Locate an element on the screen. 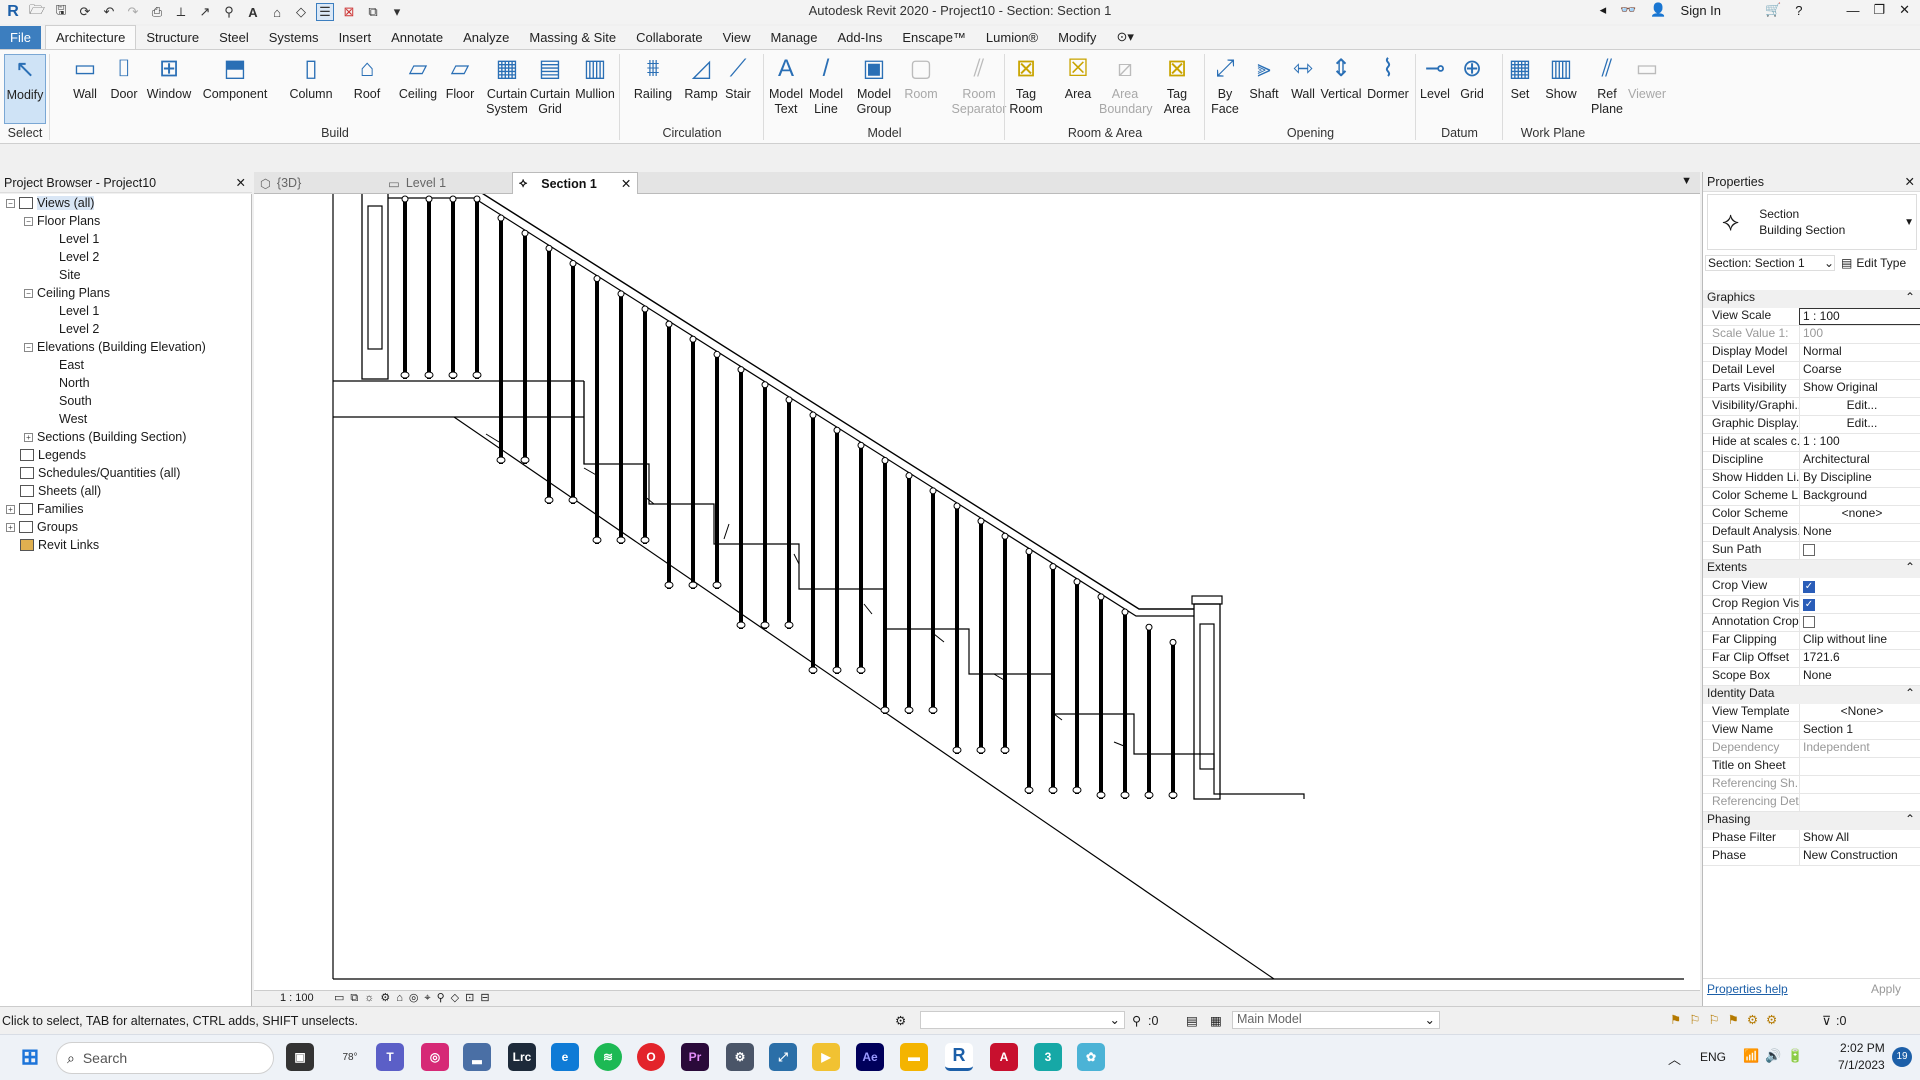 This screenshot has width=1920, height=1080. view-controls-icons: ▭⧉☼⚙⌂◎⌖⚲◇⊡⊟ is located at coordinates (415, 998).